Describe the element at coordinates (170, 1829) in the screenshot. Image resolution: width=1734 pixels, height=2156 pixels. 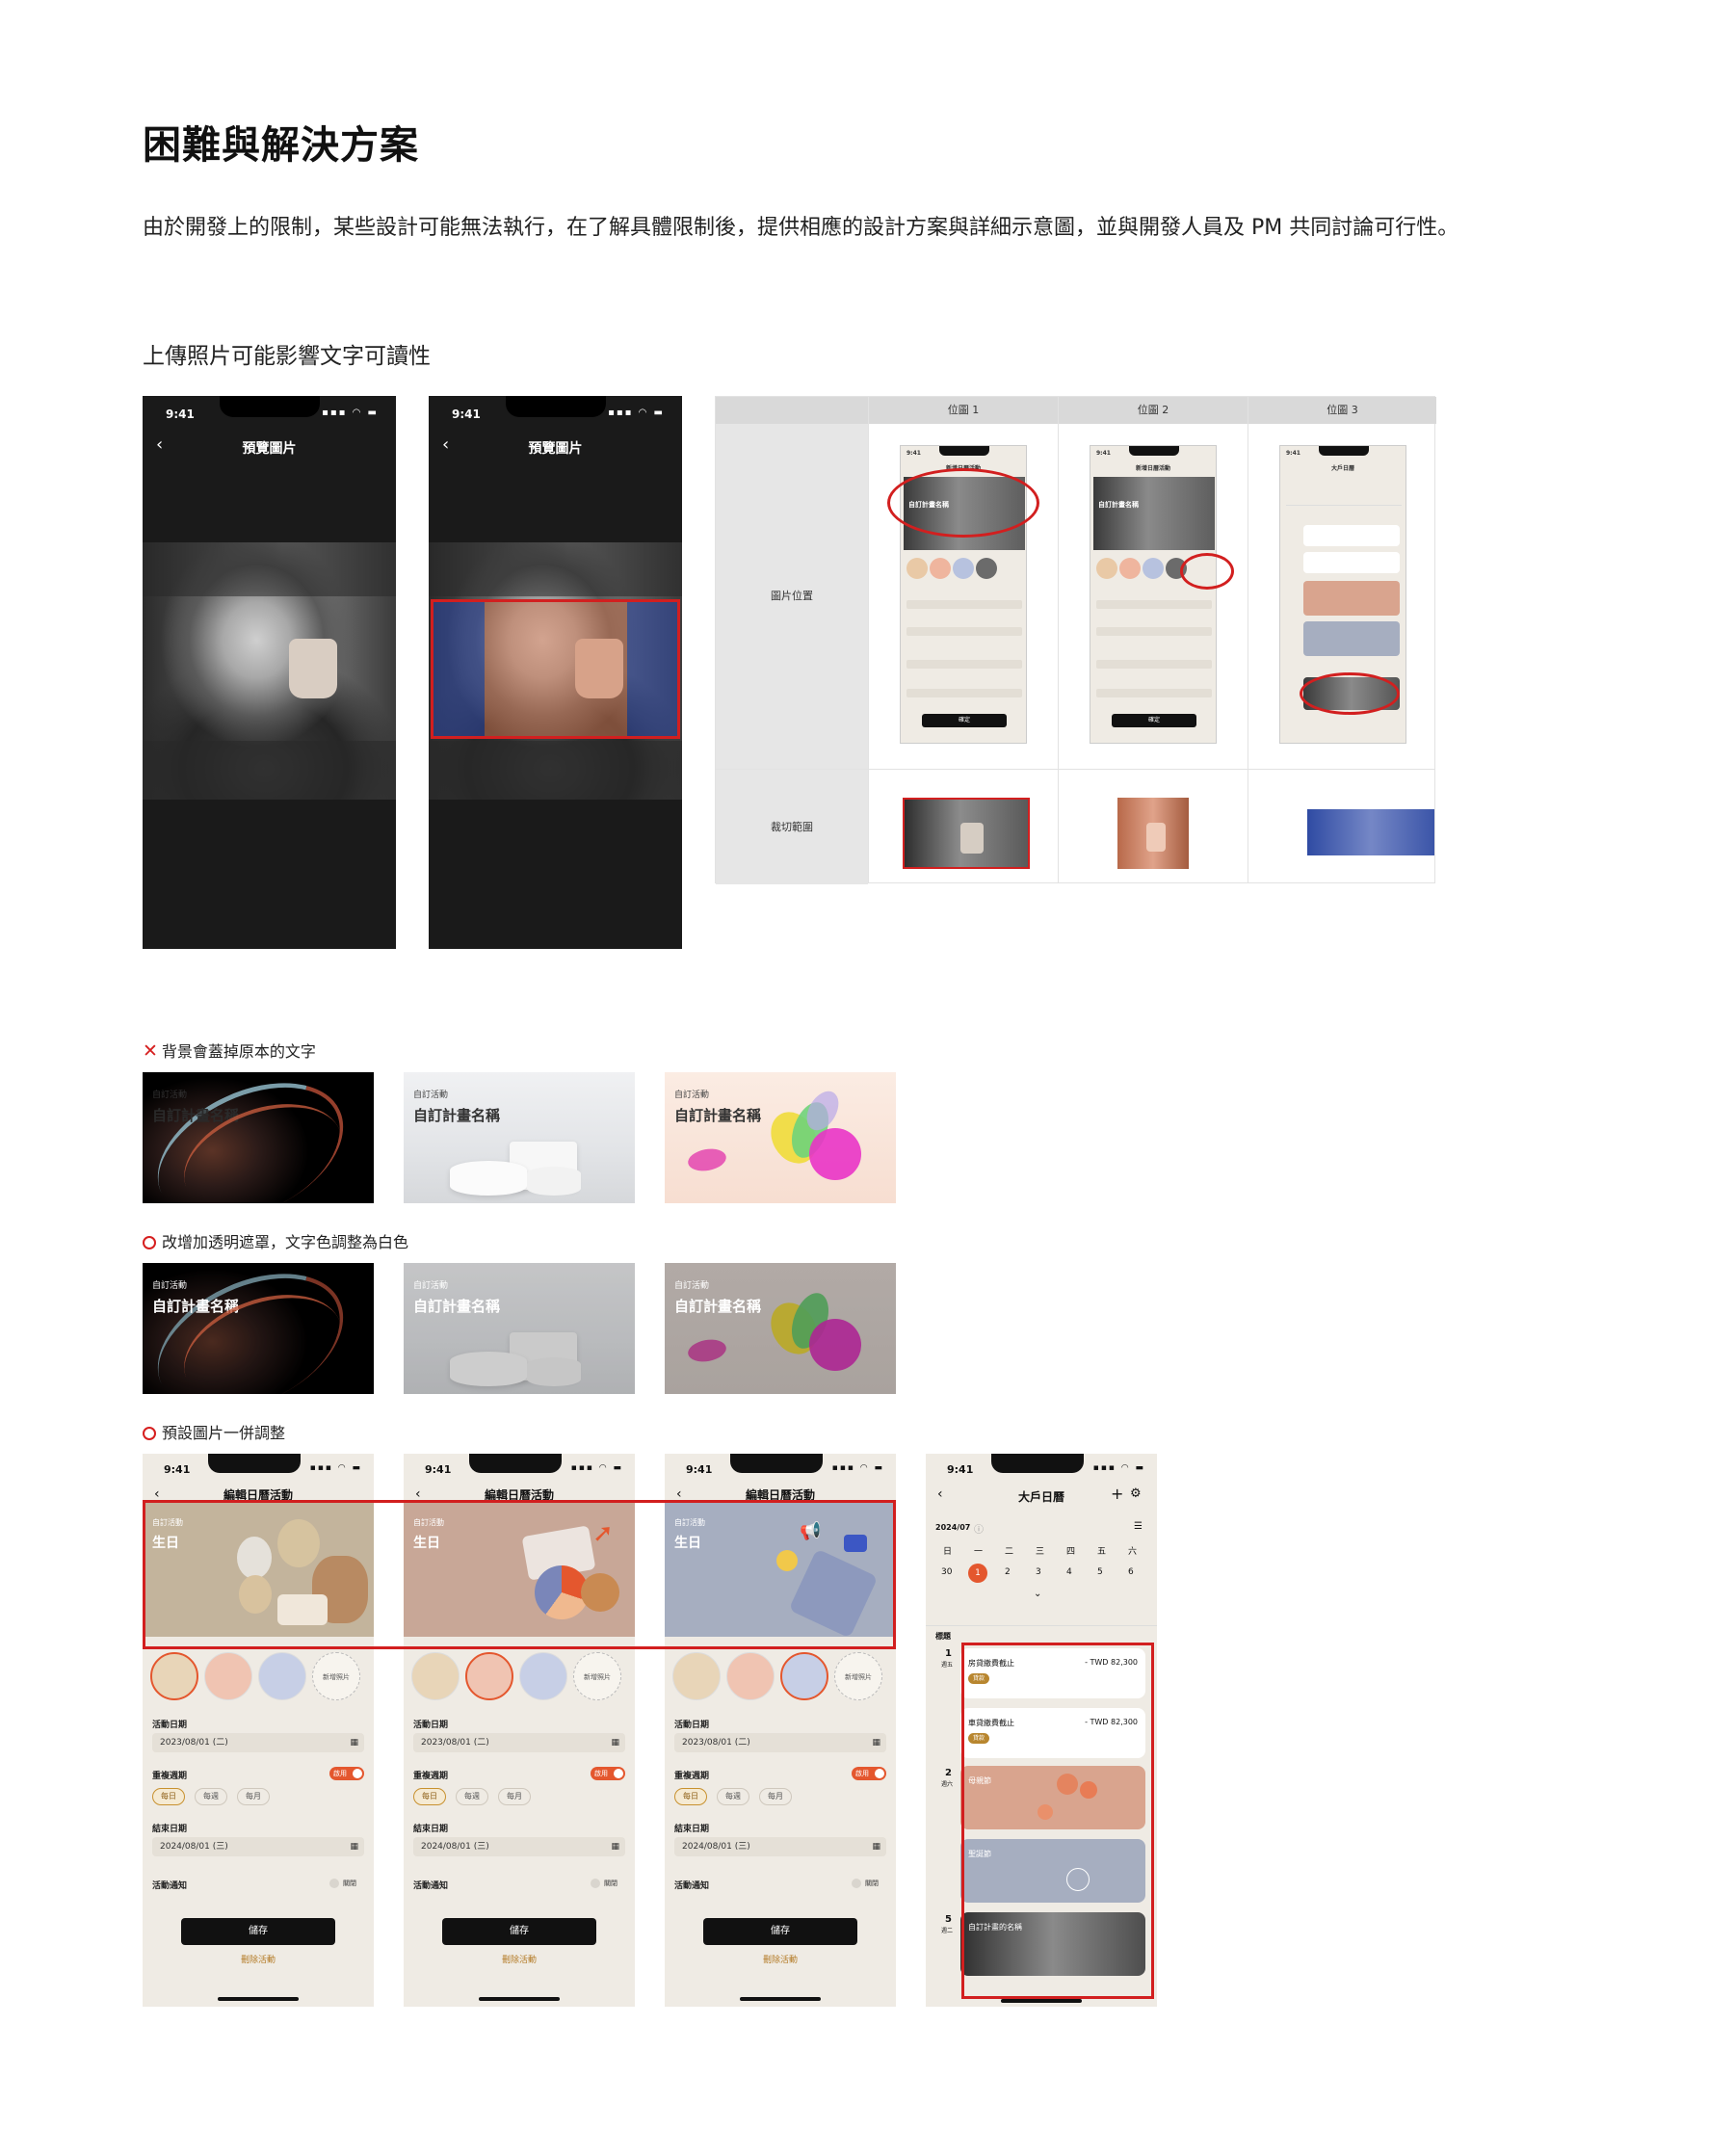
I see `end-date-label: 結束日期` at that location.